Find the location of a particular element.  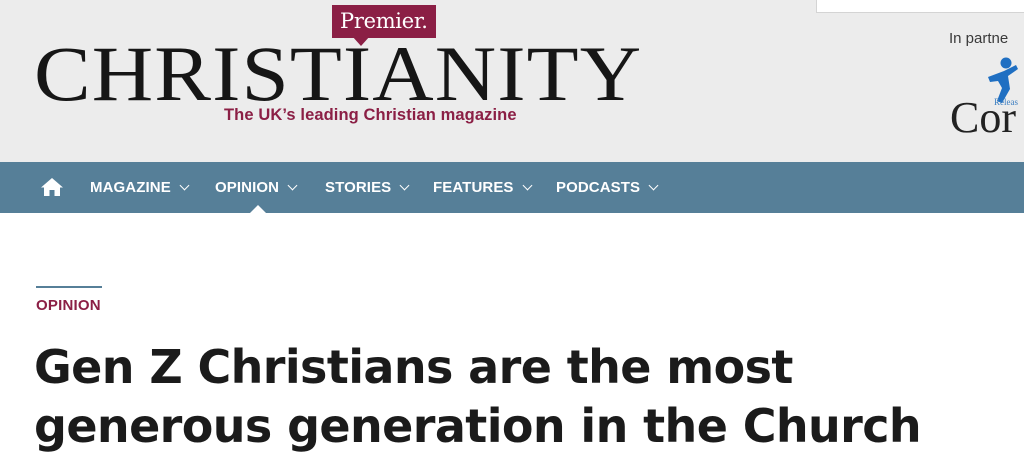

search-input is located at coordinates (920, 6).